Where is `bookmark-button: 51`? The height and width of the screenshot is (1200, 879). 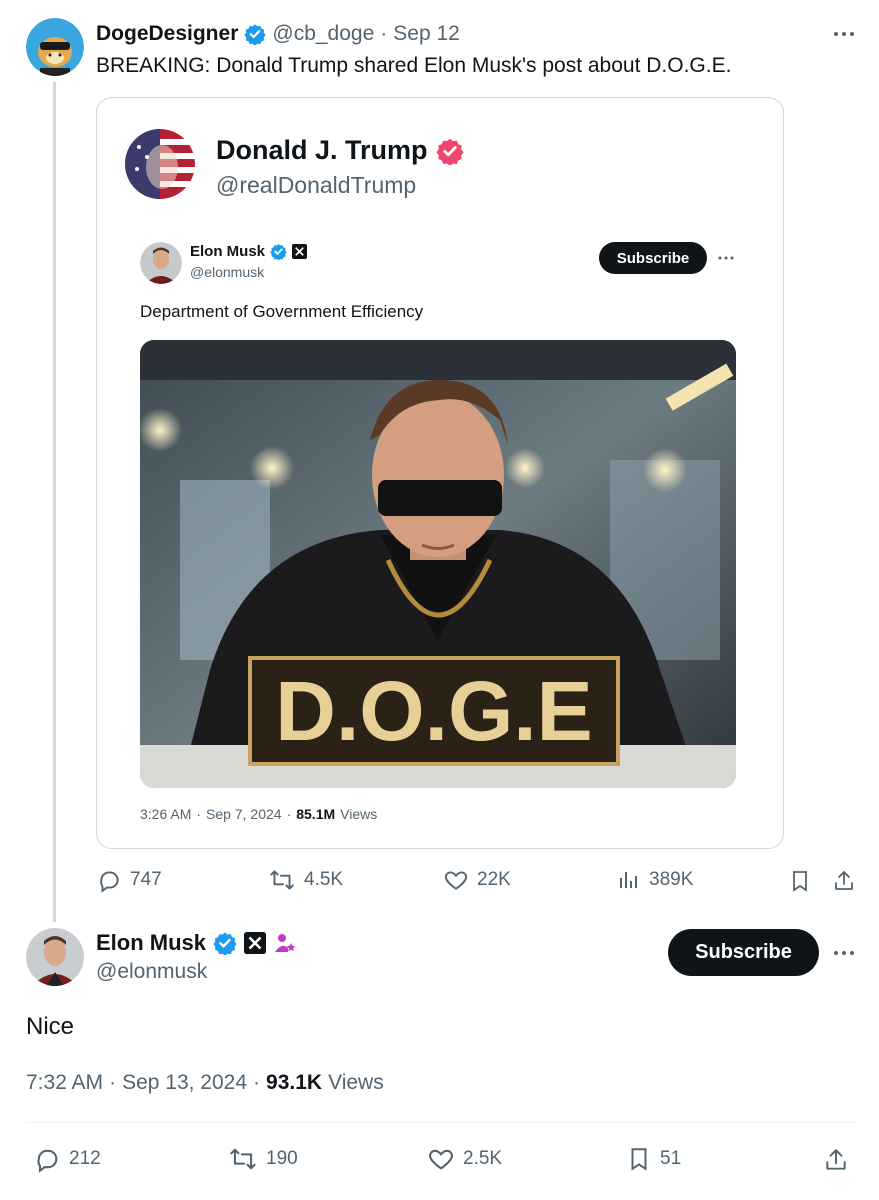 bookmark-button: 51 is located at coordinates (653, 1159).